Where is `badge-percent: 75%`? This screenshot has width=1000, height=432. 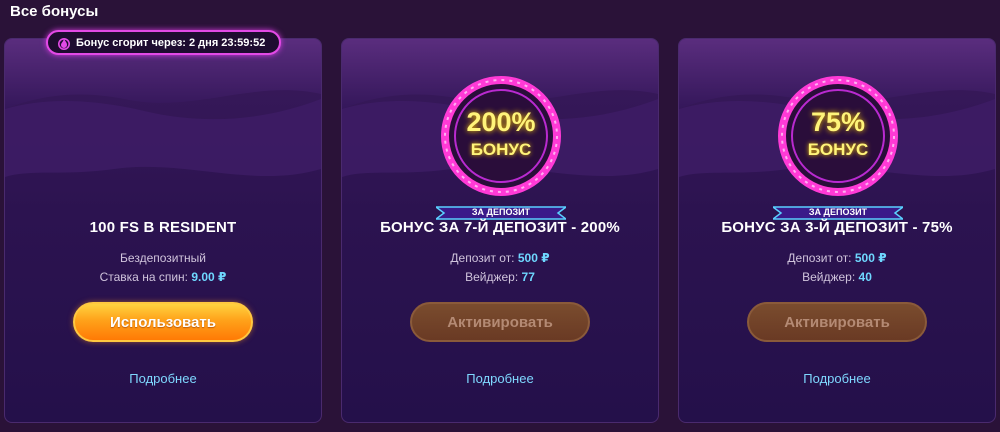 badge-percent: 75% is located at coordinates (838, 122).